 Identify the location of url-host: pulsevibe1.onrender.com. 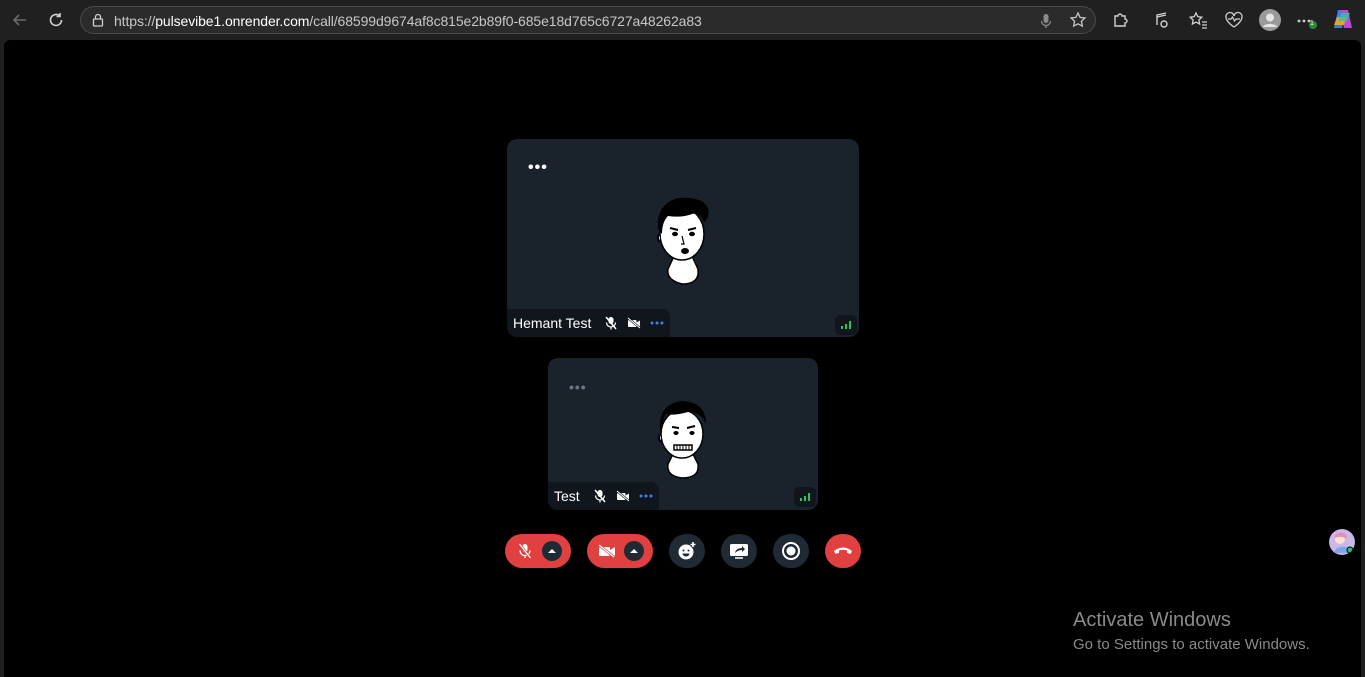
(232, 21).